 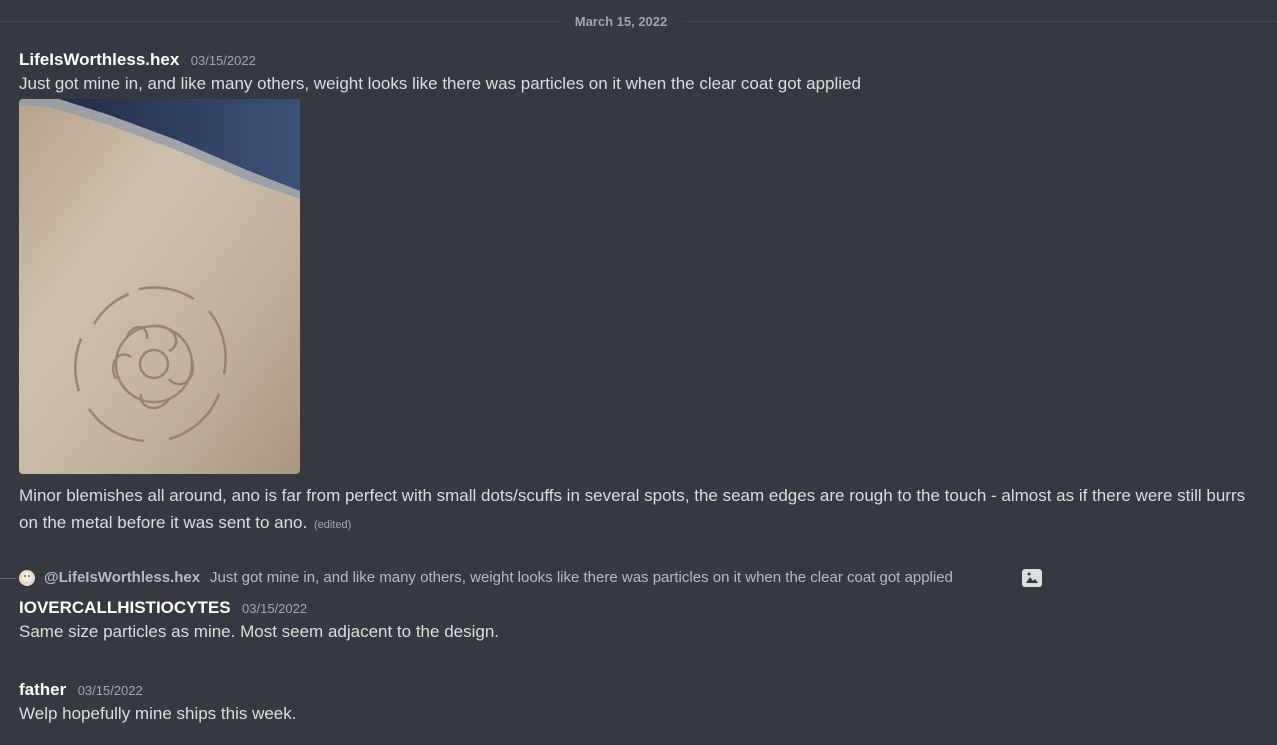 I want to click on message-header: IOVERCALLHISTIOCYTES 03/15/2022, so click(x=259, y=608).